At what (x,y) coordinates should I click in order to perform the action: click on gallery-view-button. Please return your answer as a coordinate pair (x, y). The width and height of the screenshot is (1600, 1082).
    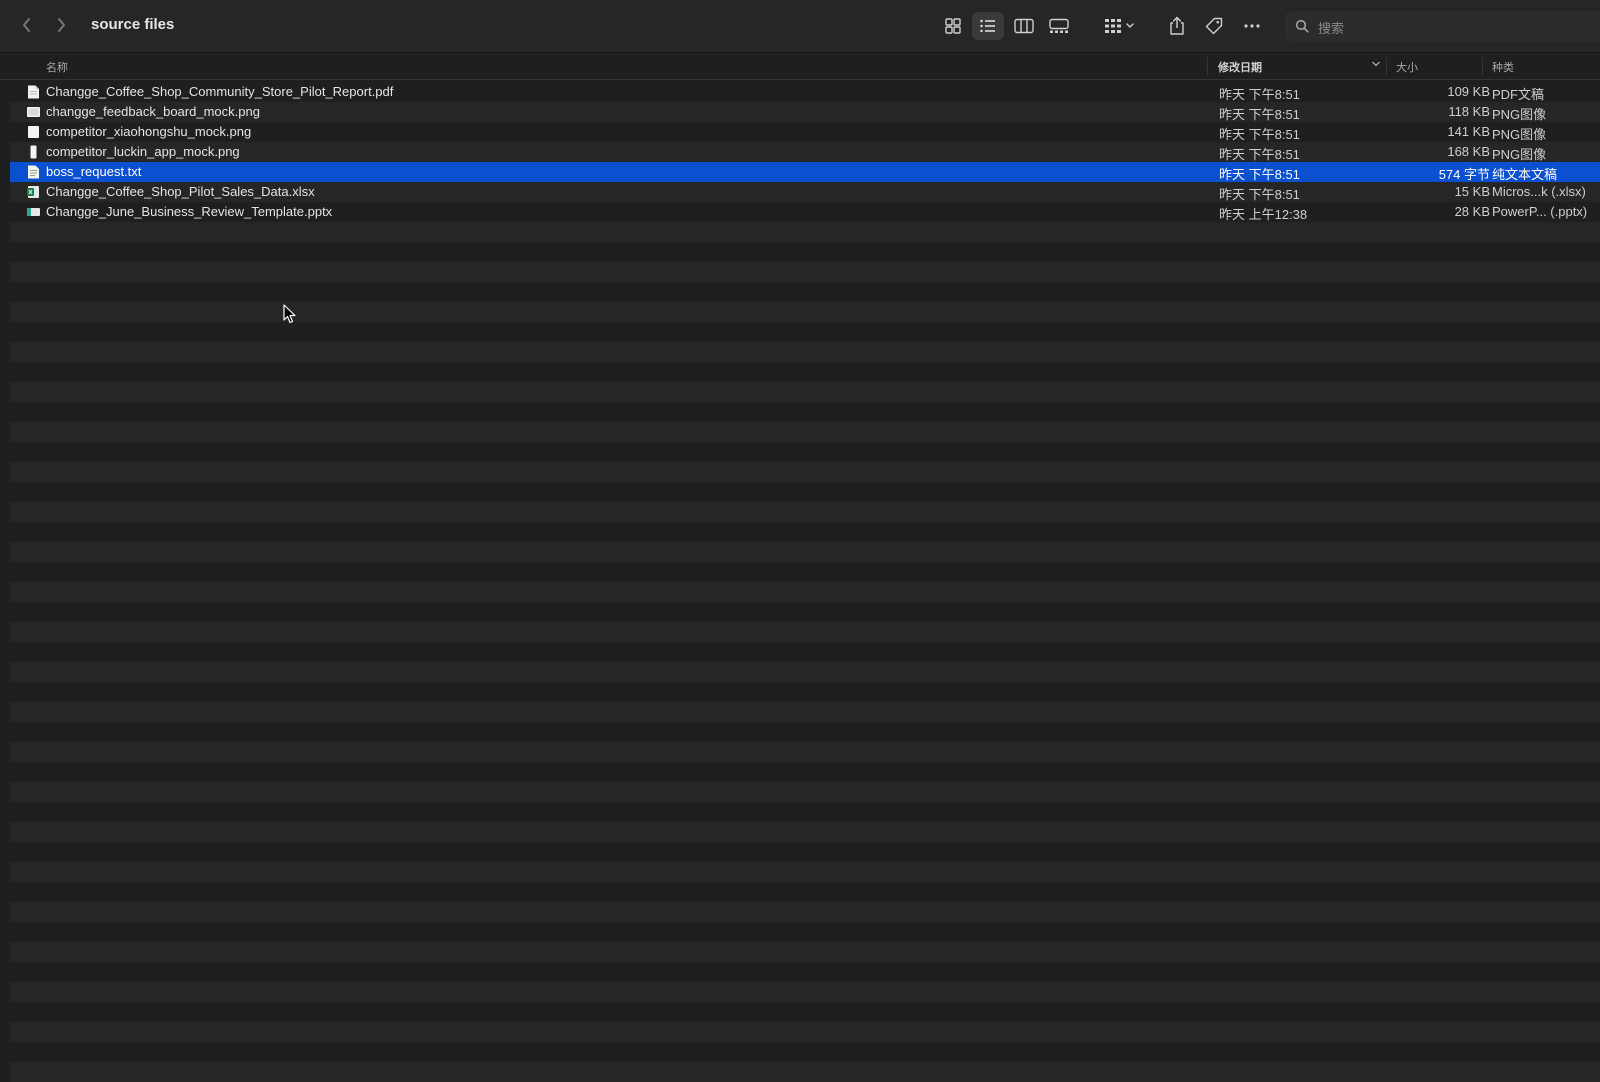
    Looking at the image, I should click on (1059, 26).